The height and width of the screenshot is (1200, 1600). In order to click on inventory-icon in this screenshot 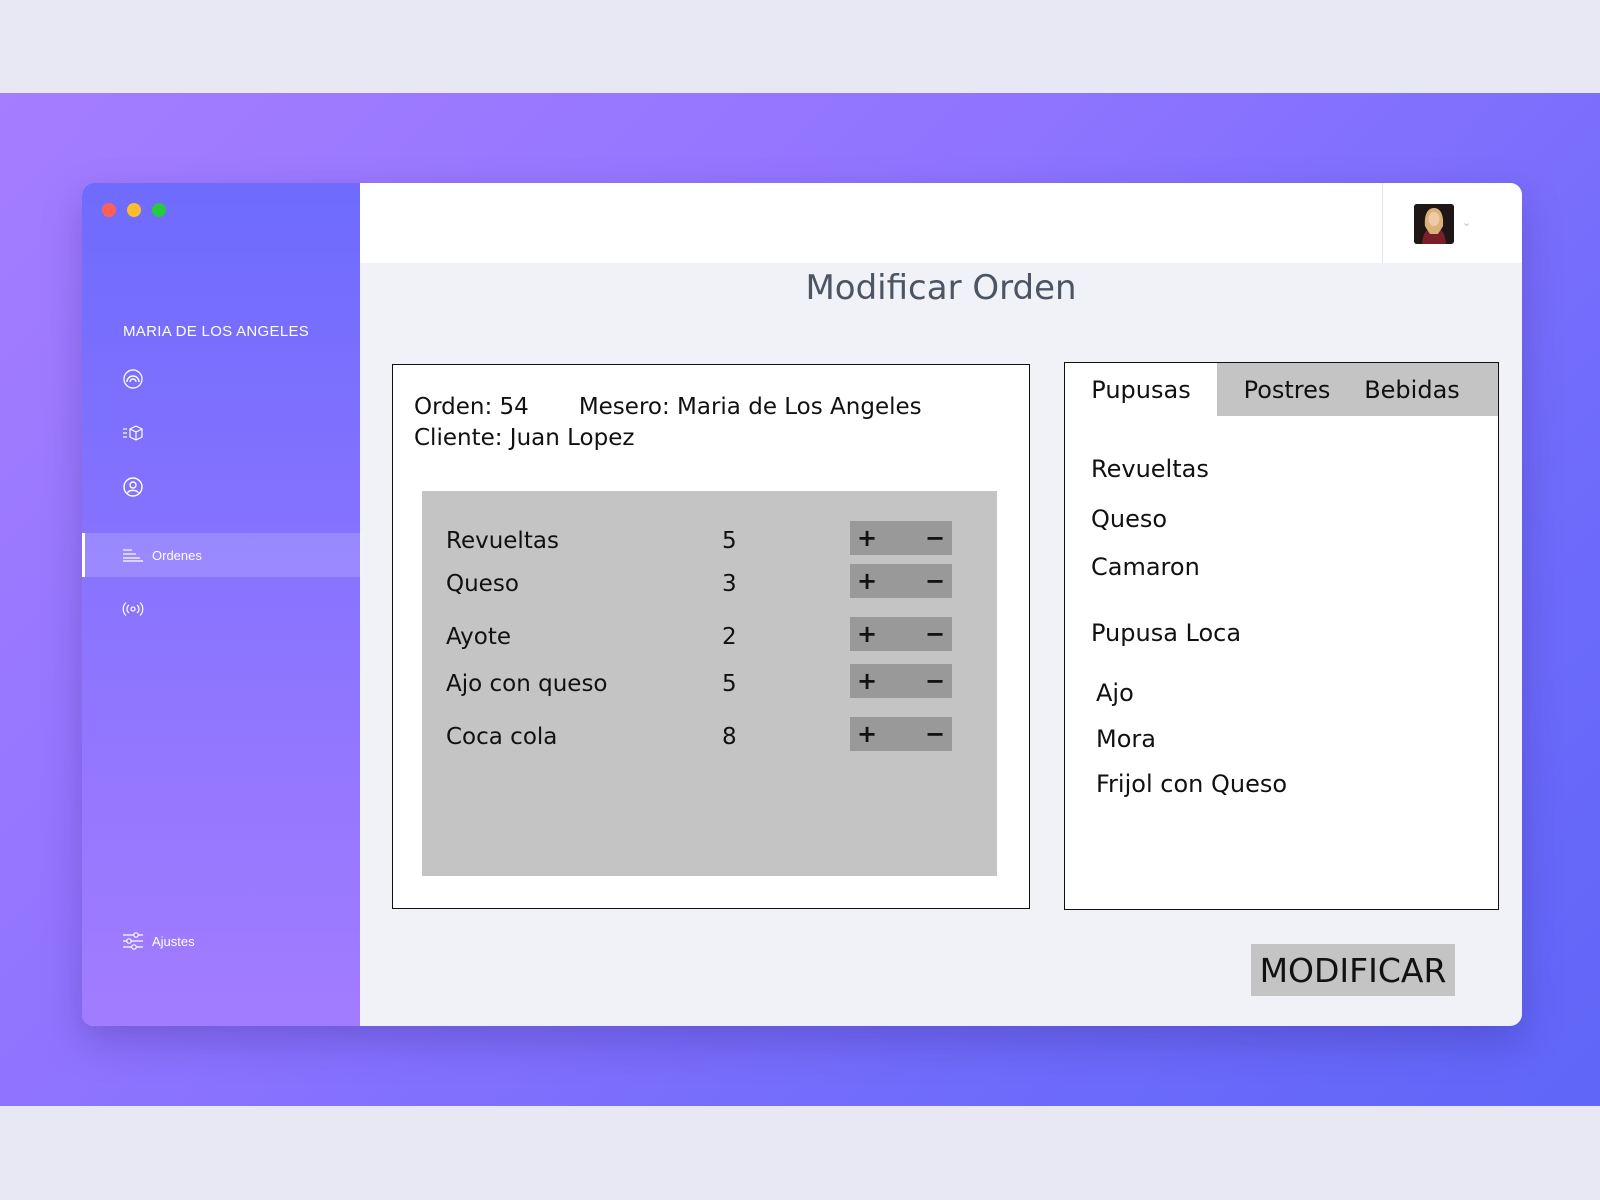, I will do `click(133, 433)`.